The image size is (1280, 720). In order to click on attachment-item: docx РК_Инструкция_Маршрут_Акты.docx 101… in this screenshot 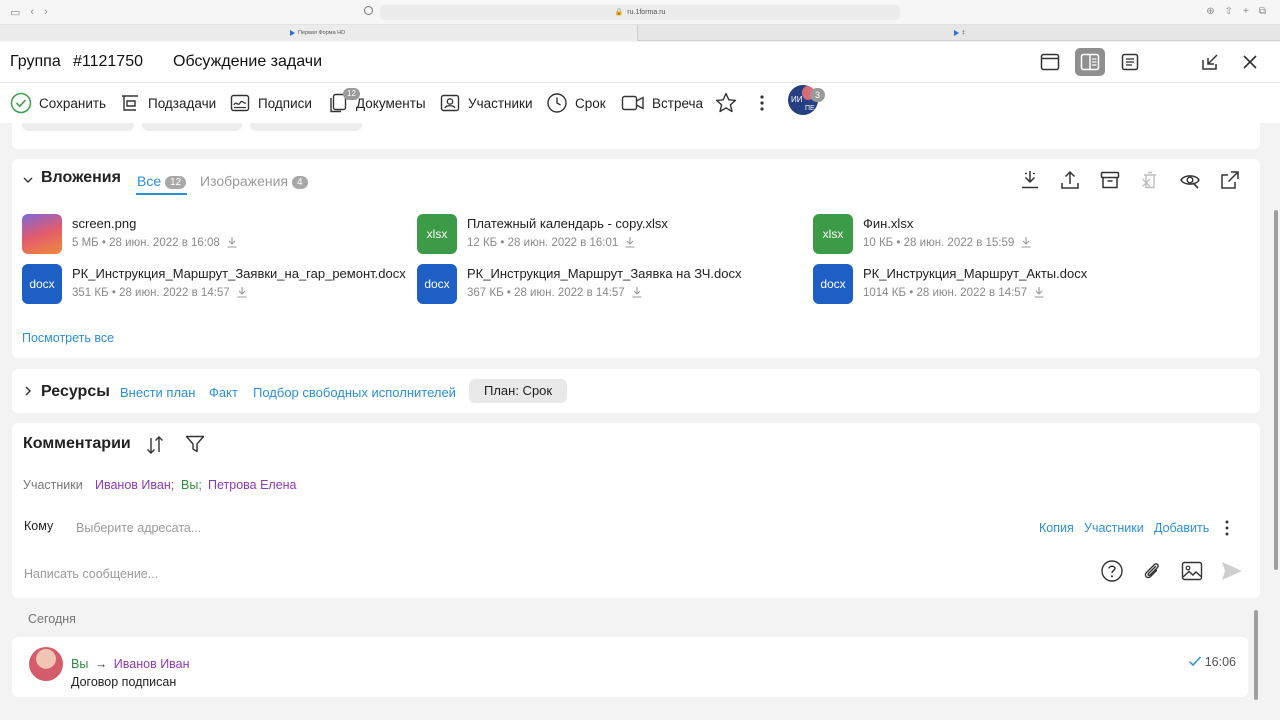, I will do `click(1013, 284)`.